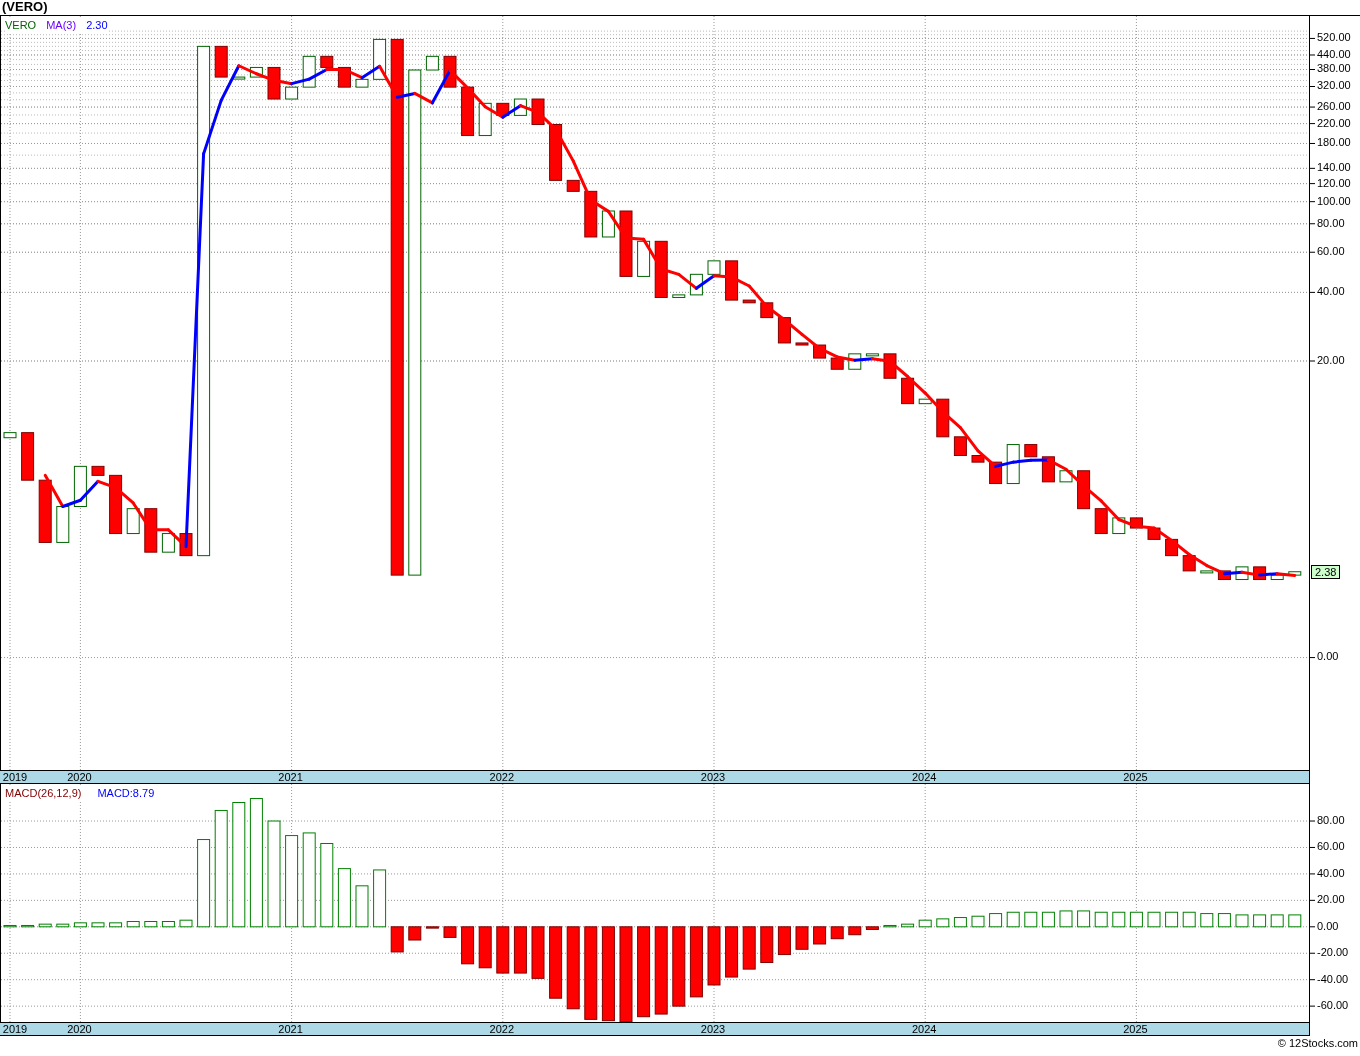 The height and width of the screenshot is (1056, 1360). What do you see at coordinates (1334, 200) in the screenshot?
I see `axis-tick-label: 100.00` at bounding box center [1334, 200].